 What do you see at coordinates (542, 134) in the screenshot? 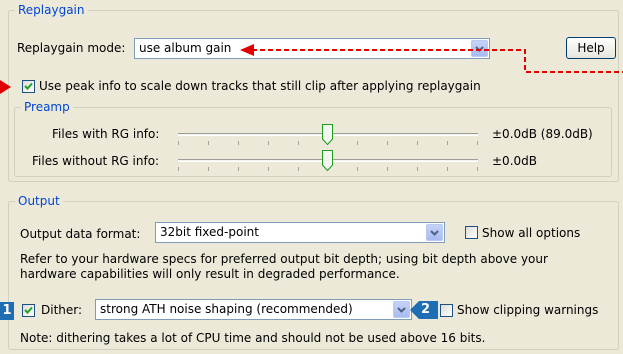
I see `preamp-with-value: ±0.0dB (89.0dB)` at bounding box center [542, 134].